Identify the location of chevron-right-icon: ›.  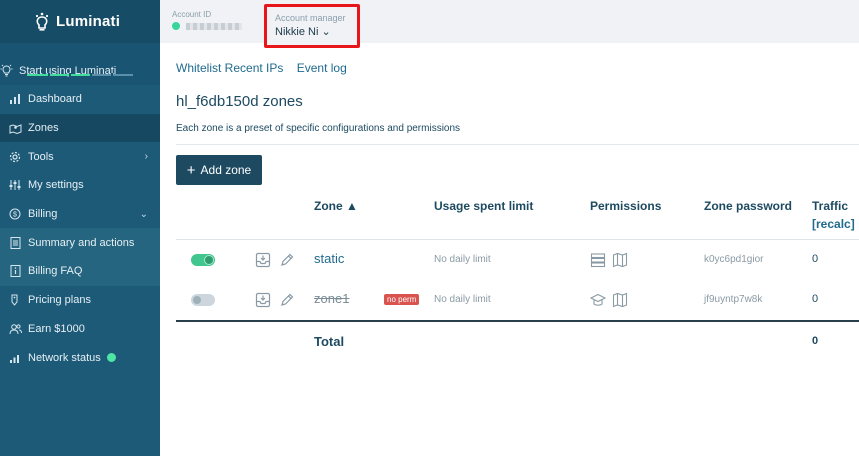
(146, 157).